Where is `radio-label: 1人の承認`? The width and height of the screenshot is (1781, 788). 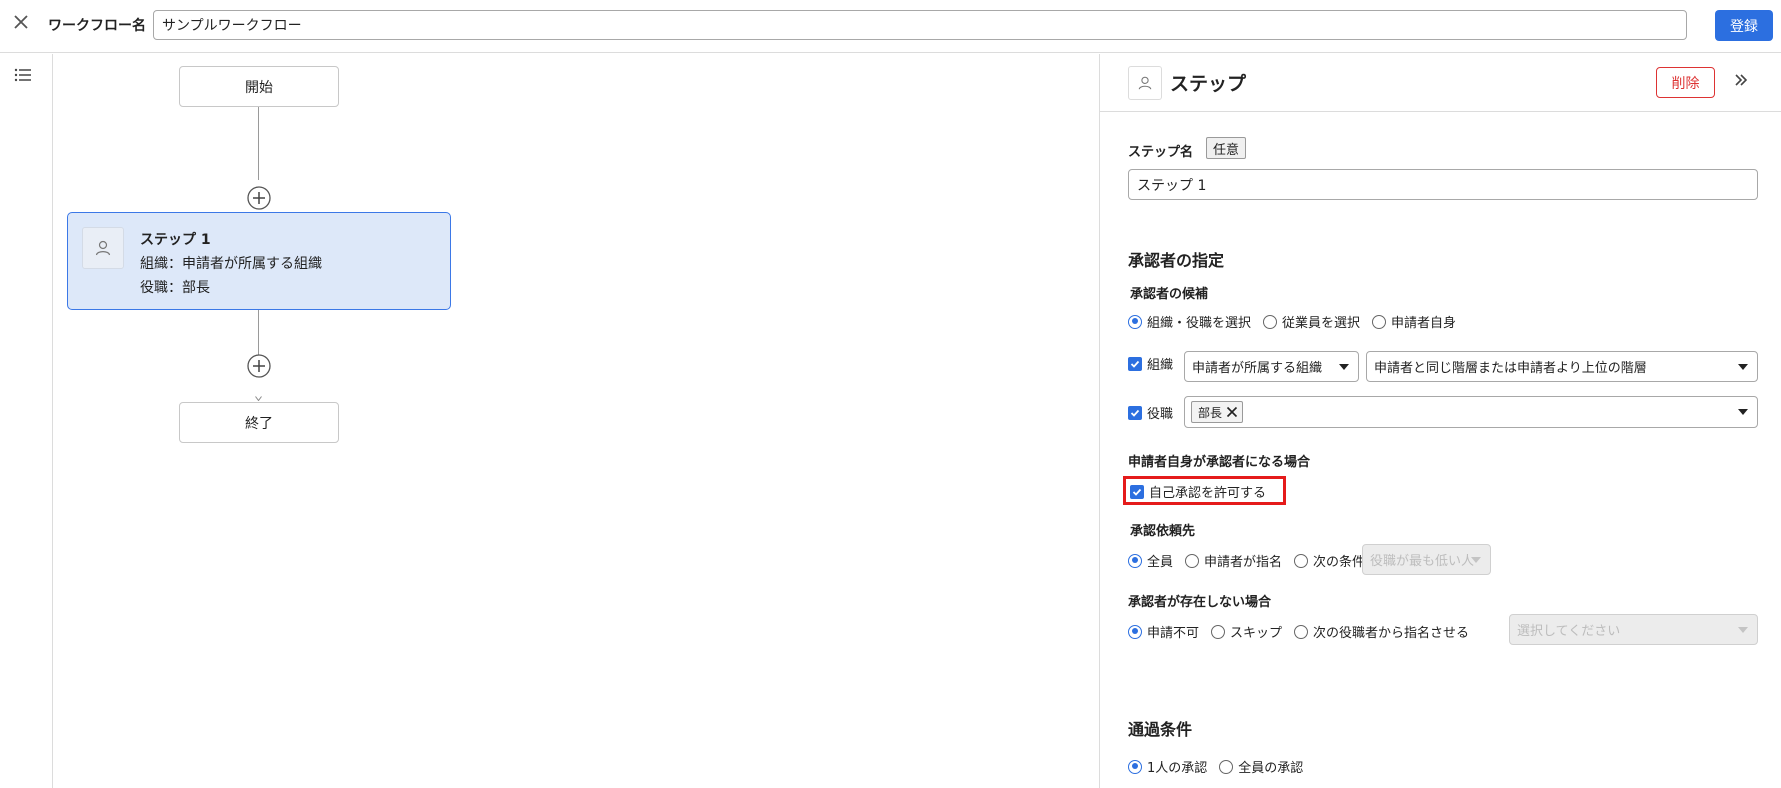 radio-label: 1人の承認 is located at coordinates (1177, 768).